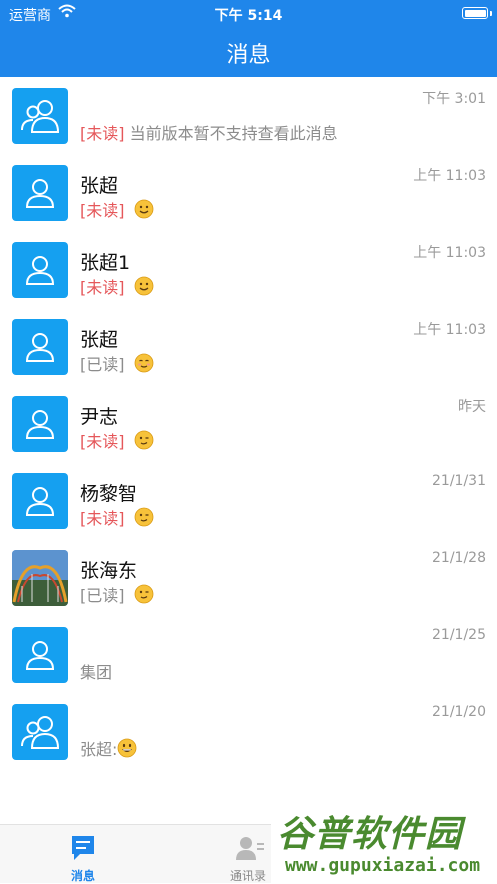 Image resolution: width=497 pixels, height=884 pixels. I want to click on blush-emoji-icon, so click(144, 365).